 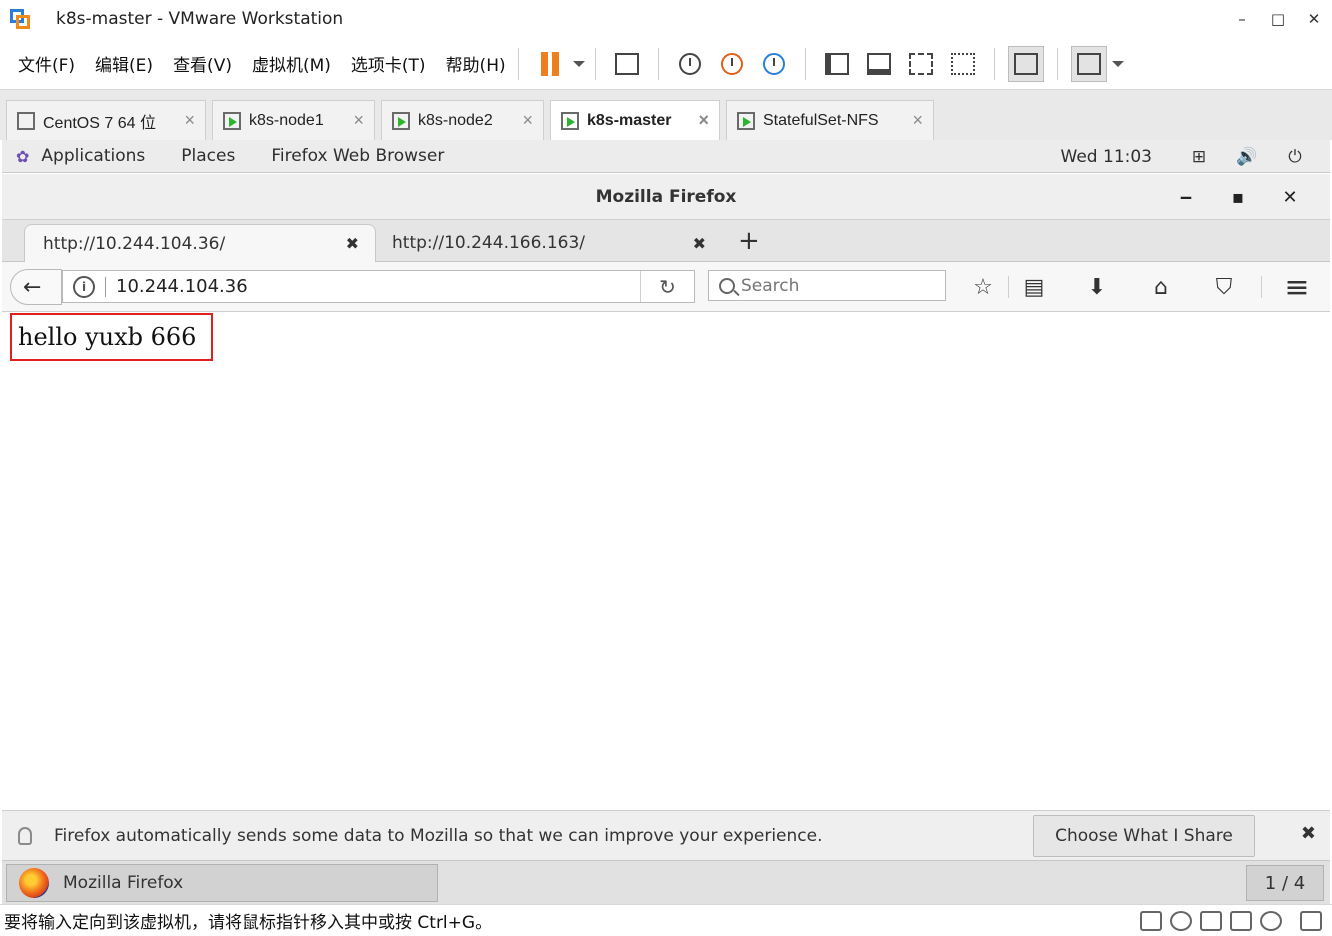 I want to click on reload-button: ↻, so click(x=667, y=286).